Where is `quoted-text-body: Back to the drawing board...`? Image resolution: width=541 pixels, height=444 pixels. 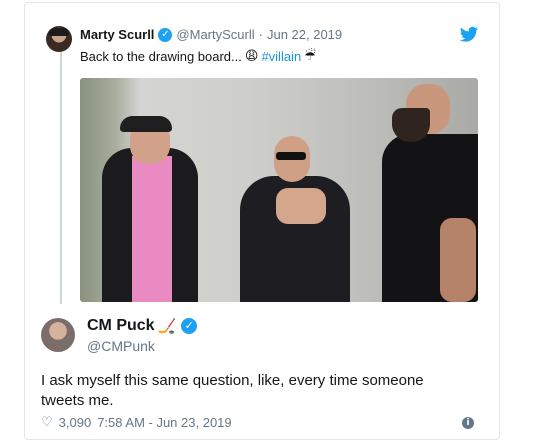 quoted-text-body: Back to the drawing board... is located at coordinates (161, 56).